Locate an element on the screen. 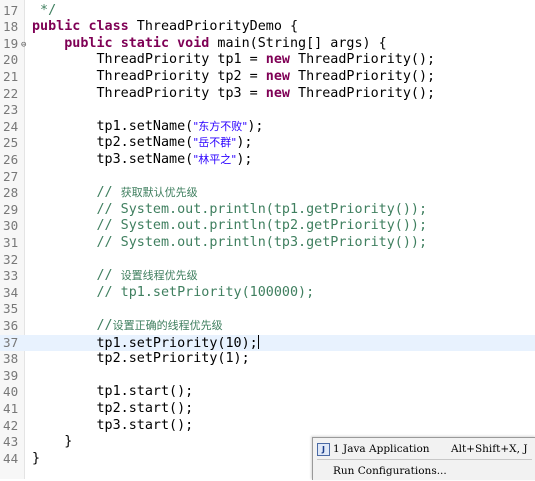  code-text: public static void main(String[] args) { is located at coordinates (209, 44).